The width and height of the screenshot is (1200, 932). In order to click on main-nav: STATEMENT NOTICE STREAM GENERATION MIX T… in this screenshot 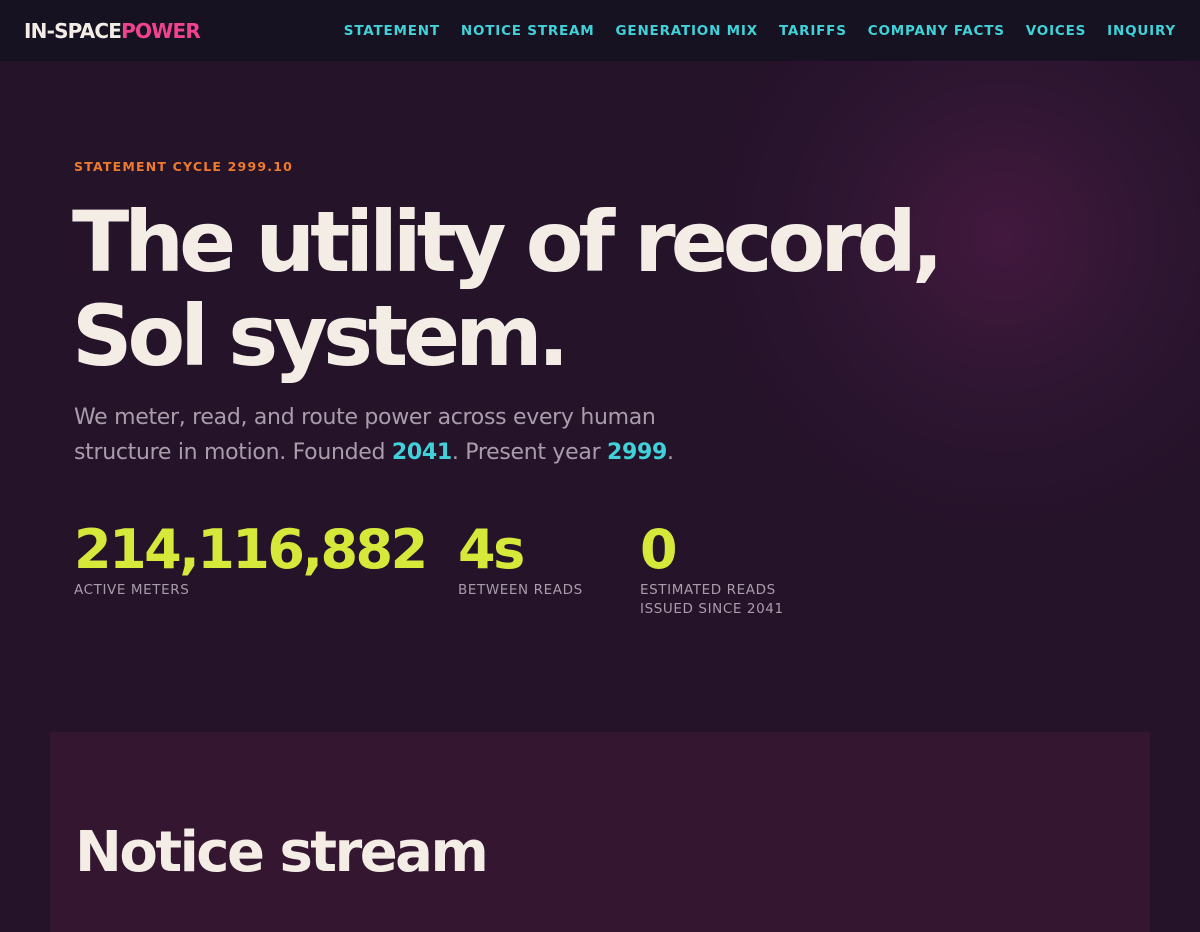, I will do `click(749, 31)`.